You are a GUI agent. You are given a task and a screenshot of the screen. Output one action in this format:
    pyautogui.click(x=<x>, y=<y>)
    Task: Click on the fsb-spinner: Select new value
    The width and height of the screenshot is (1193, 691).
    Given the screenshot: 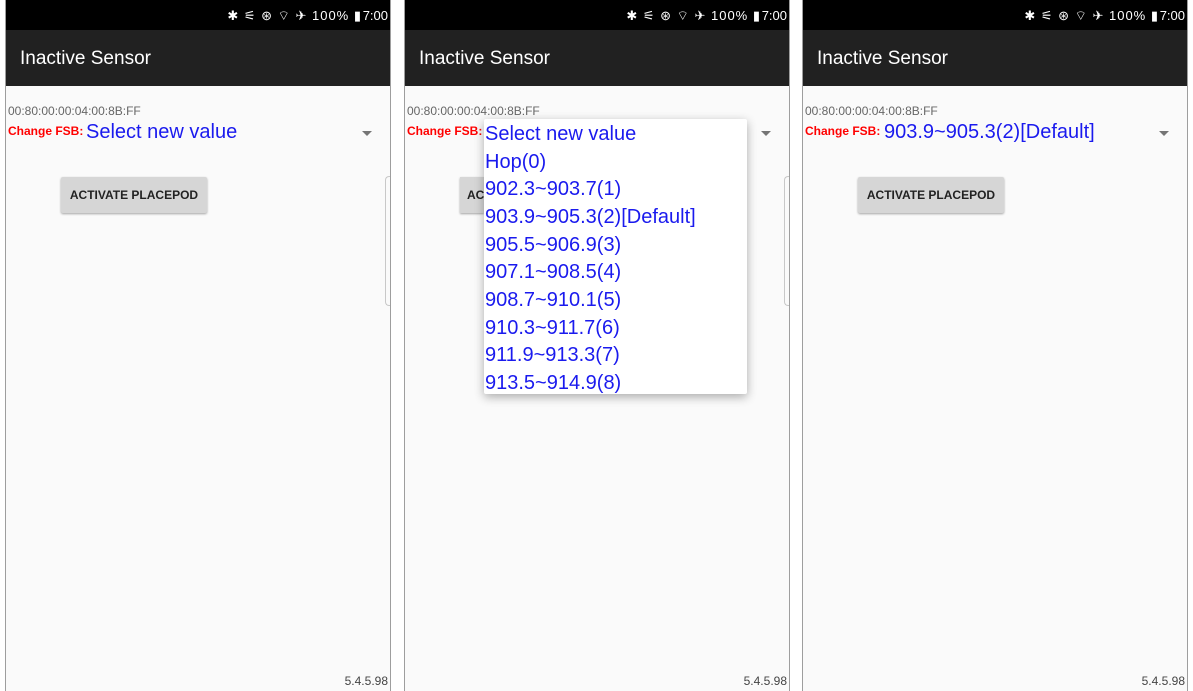 What is the action you would take?
    pyautogui.click(x=161, y=132)
    